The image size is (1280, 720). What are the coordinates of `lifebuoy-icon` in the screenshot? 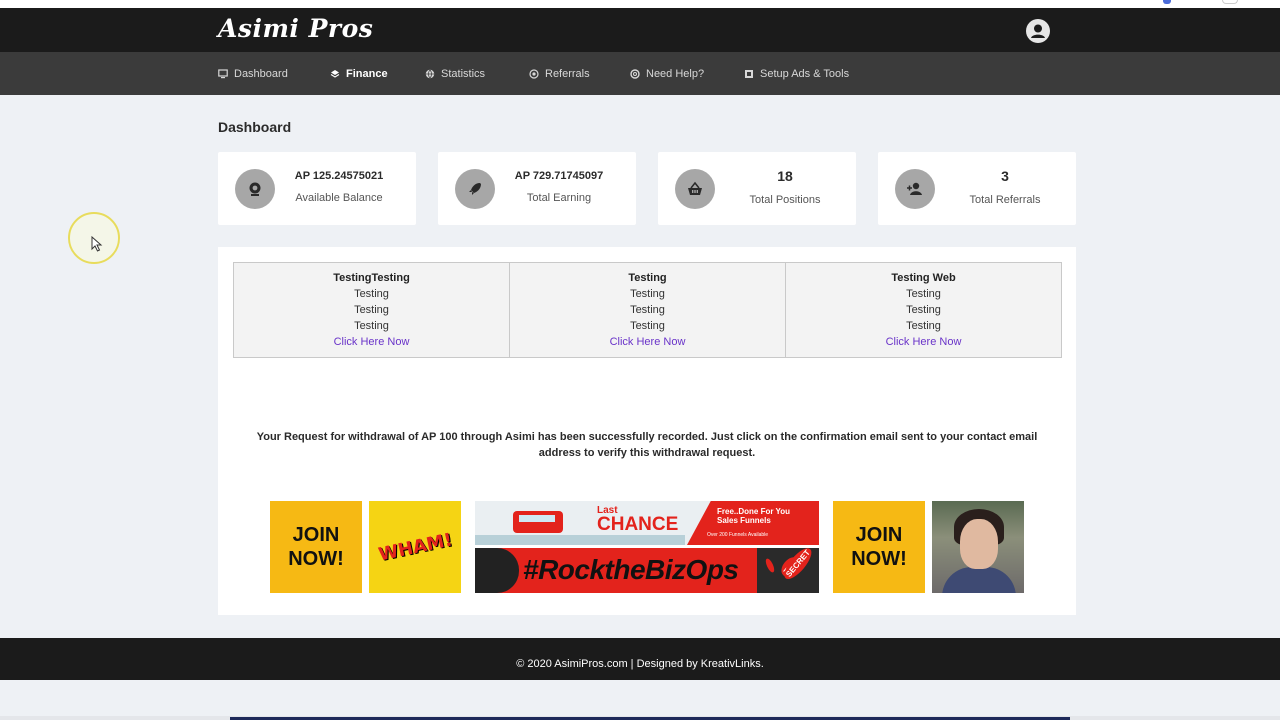 It's located at (635, 74).